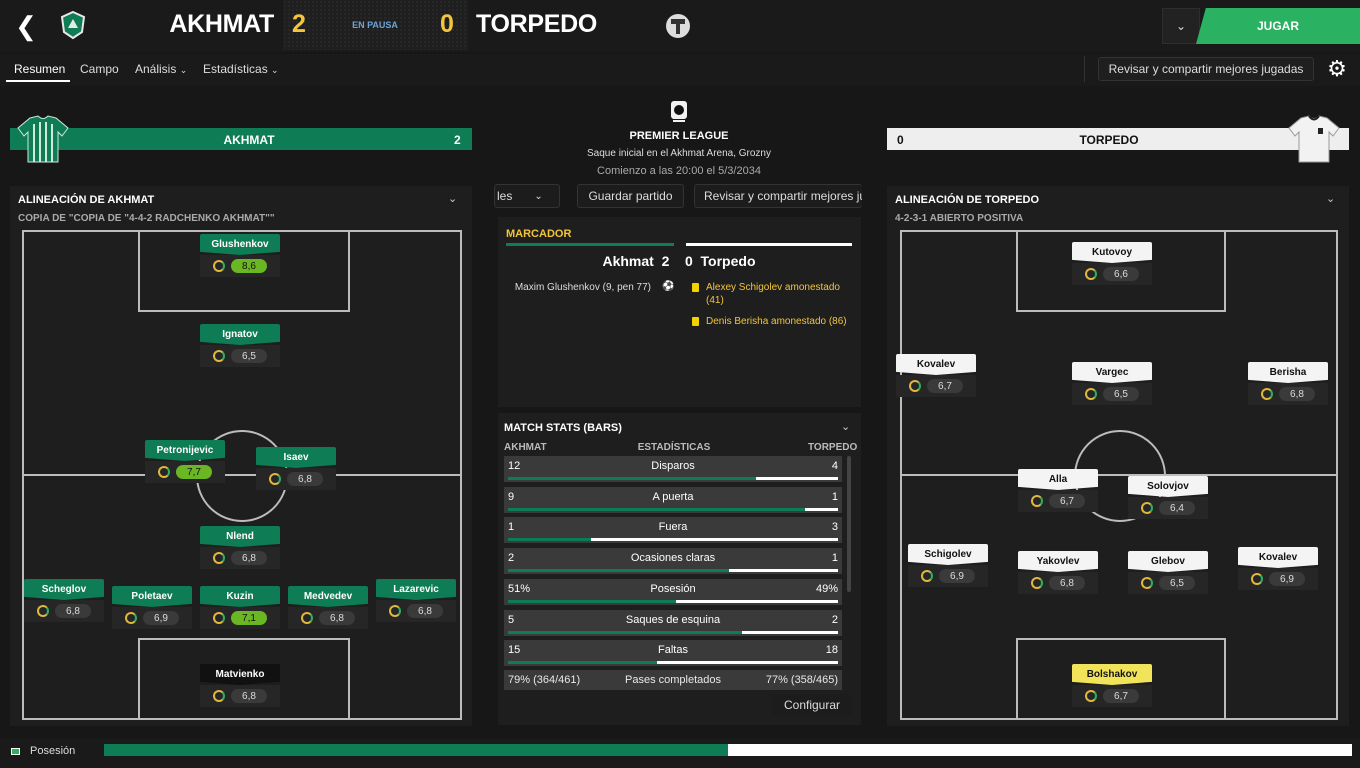  I want to click on stat-bar-home, so click(592, 601).